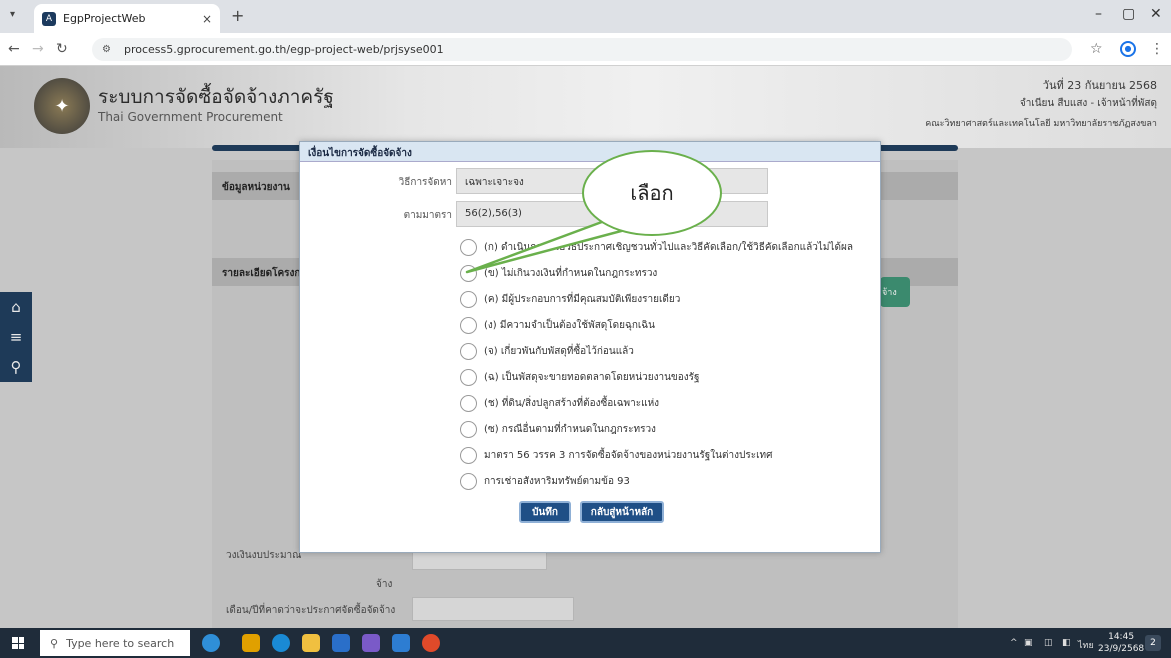 This screenshot has width=1171, height=658. Describe the element at coordinates (1156, 14) in the screenshot. I see `close-window-button: ✕` at that location.